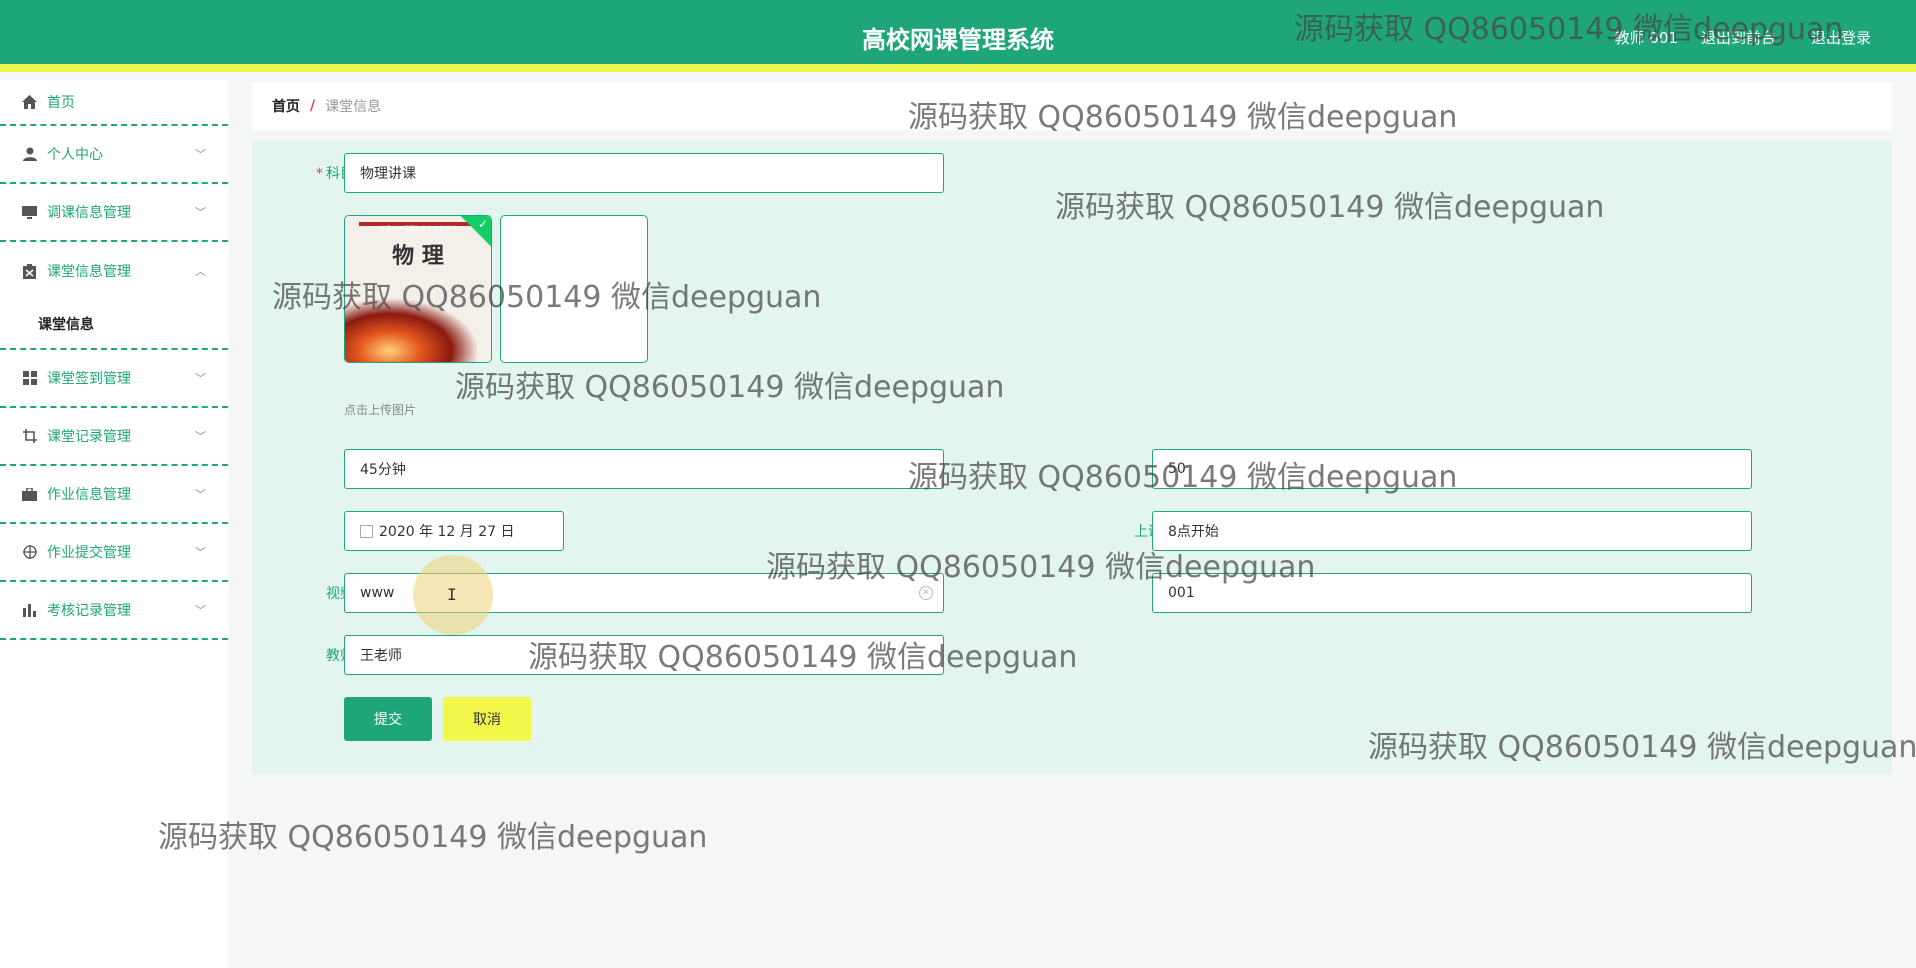  What do you see at coordinates (926, 593) in the screenshot?
I see `clear-icon: ✕` at bounding box center [926, 593].